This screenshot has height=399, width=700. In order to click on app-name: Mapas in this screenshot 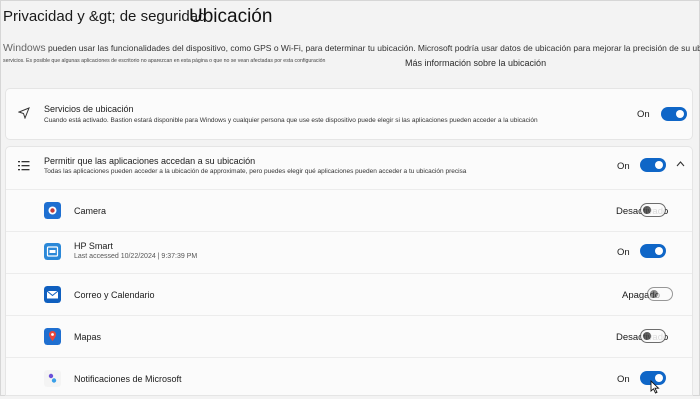, I will do `click(88, 337)`.